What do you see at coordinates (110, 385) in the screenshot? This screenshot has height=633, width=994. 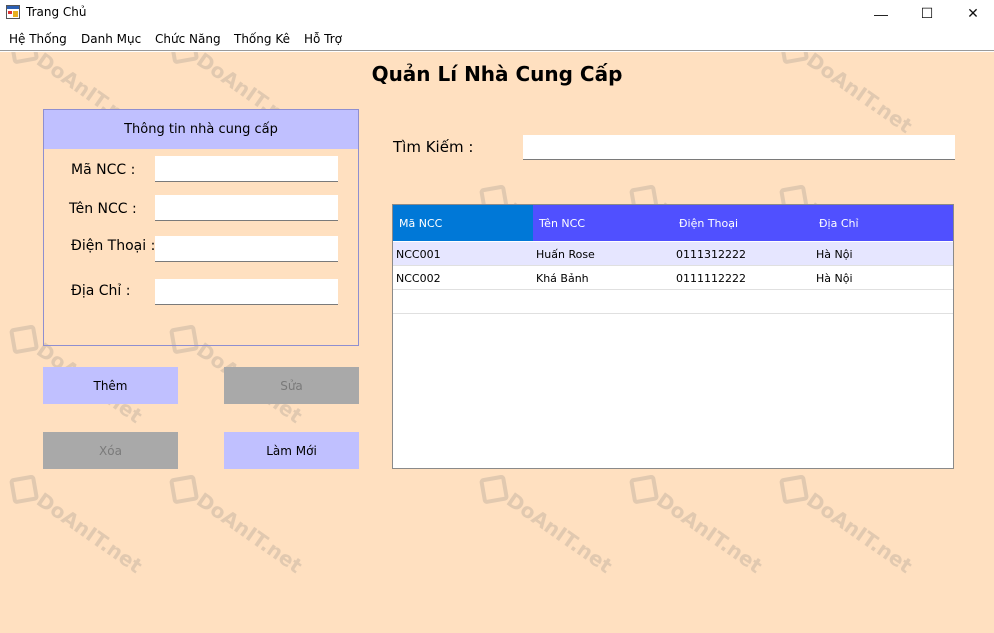 I see `add-button: Thêm` at bounding box center [110, 385].